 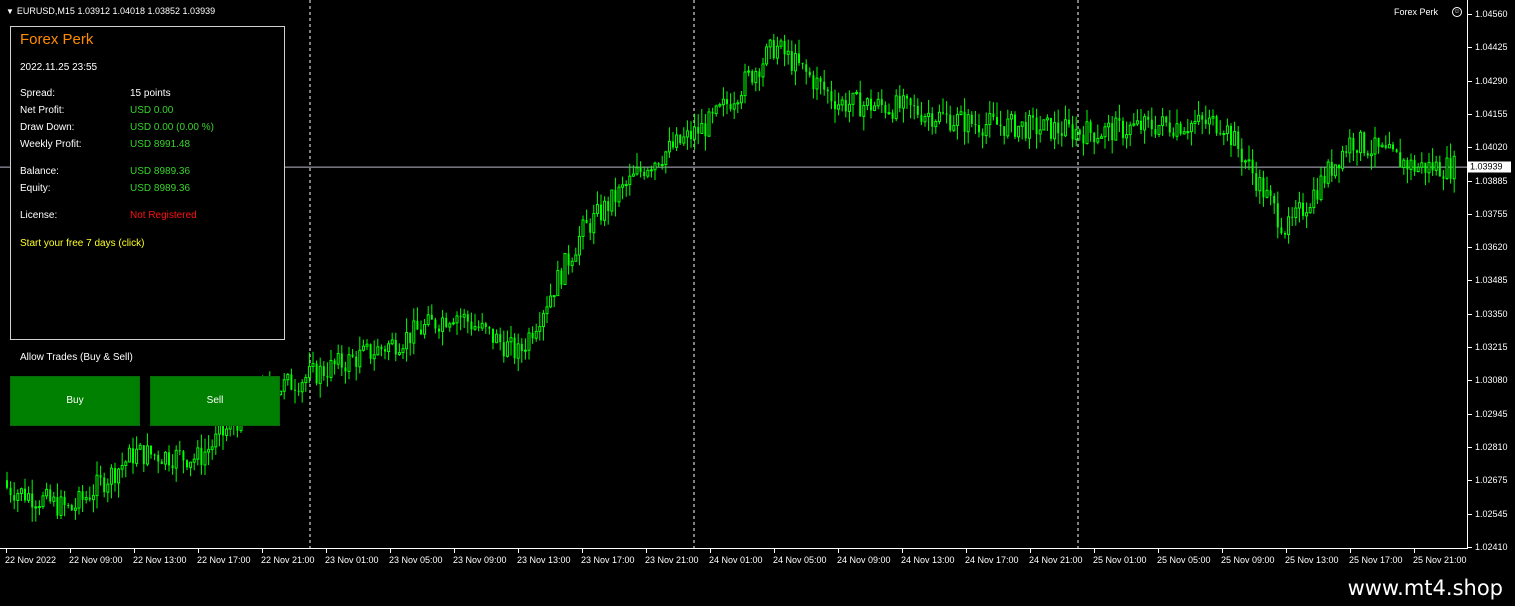 What do you see at coordinates (1491, 247) in the screenshot?
I see `price-tick-label: 1.03620` at bounding box center [1491, 247].